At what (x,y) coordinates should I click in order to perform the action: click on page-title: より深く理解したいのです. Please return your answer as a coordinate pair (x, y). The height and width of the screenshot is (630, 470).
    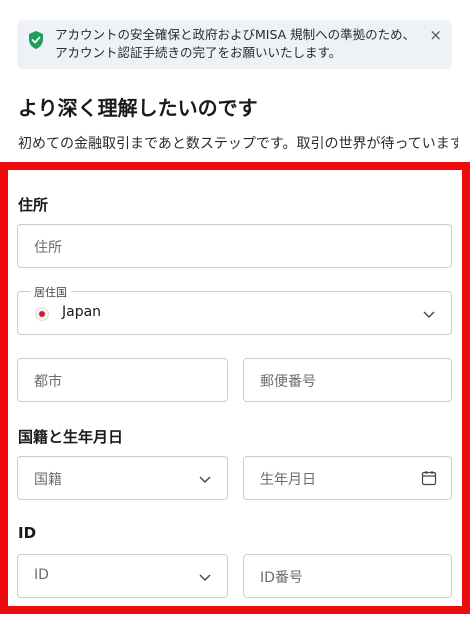
    Looking at the image, I should click on (138, 108).